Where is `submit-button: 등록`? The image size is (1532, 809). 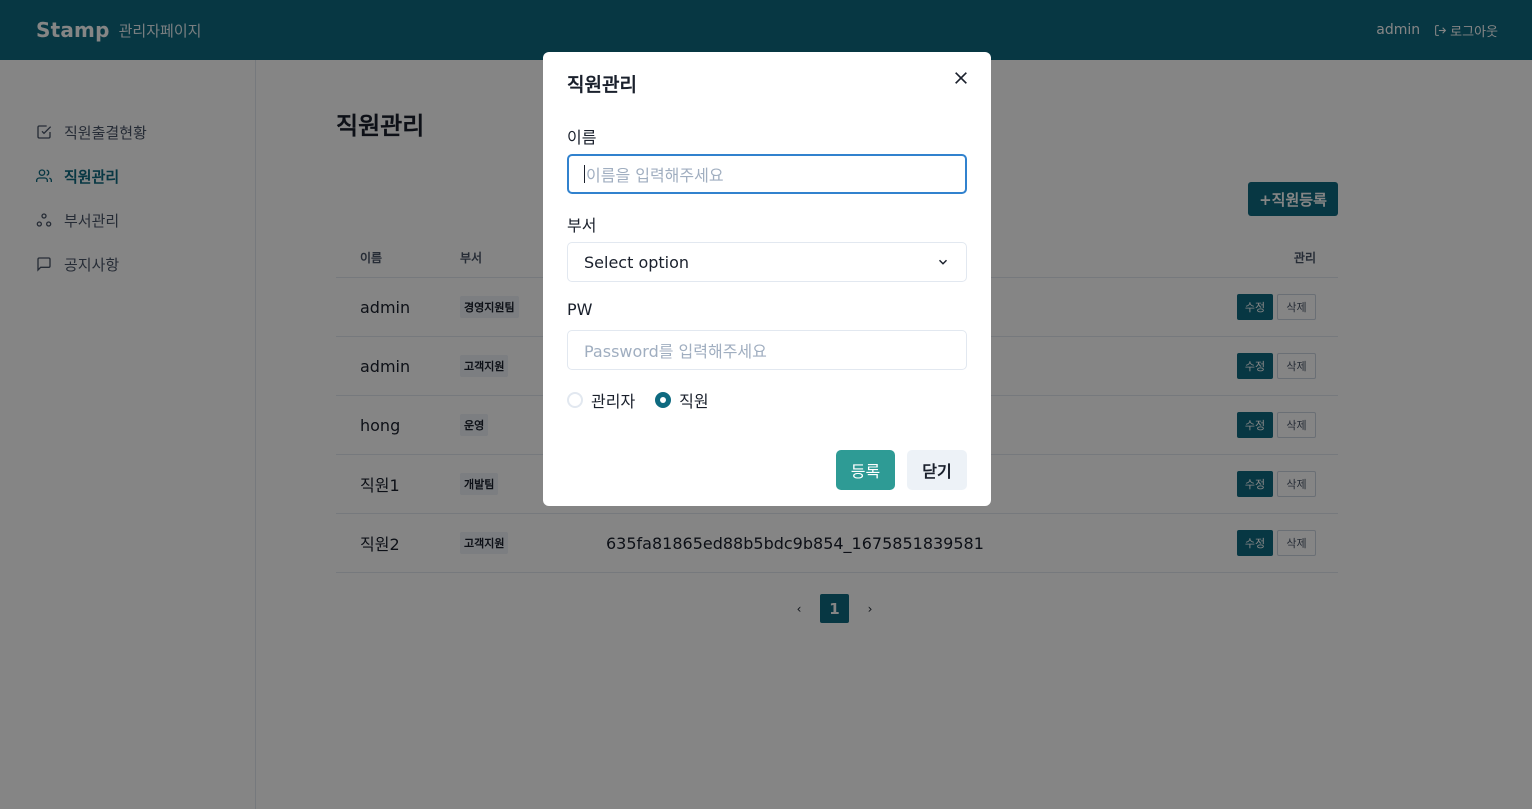 submit-button: 등록 is located at coordinates (865, 470).